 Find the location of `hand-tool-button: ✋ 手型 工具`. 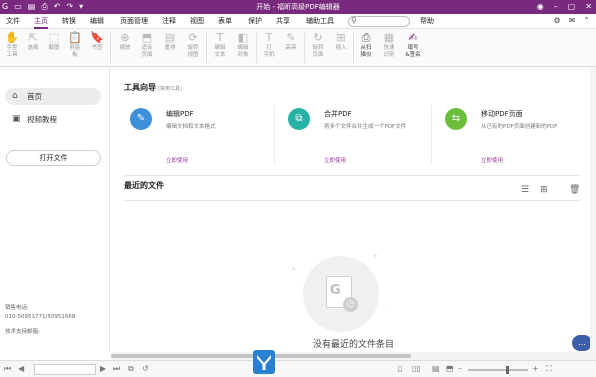

hand-tool-button: ✋ 手型 工具 is located at coordinates (12, 45).